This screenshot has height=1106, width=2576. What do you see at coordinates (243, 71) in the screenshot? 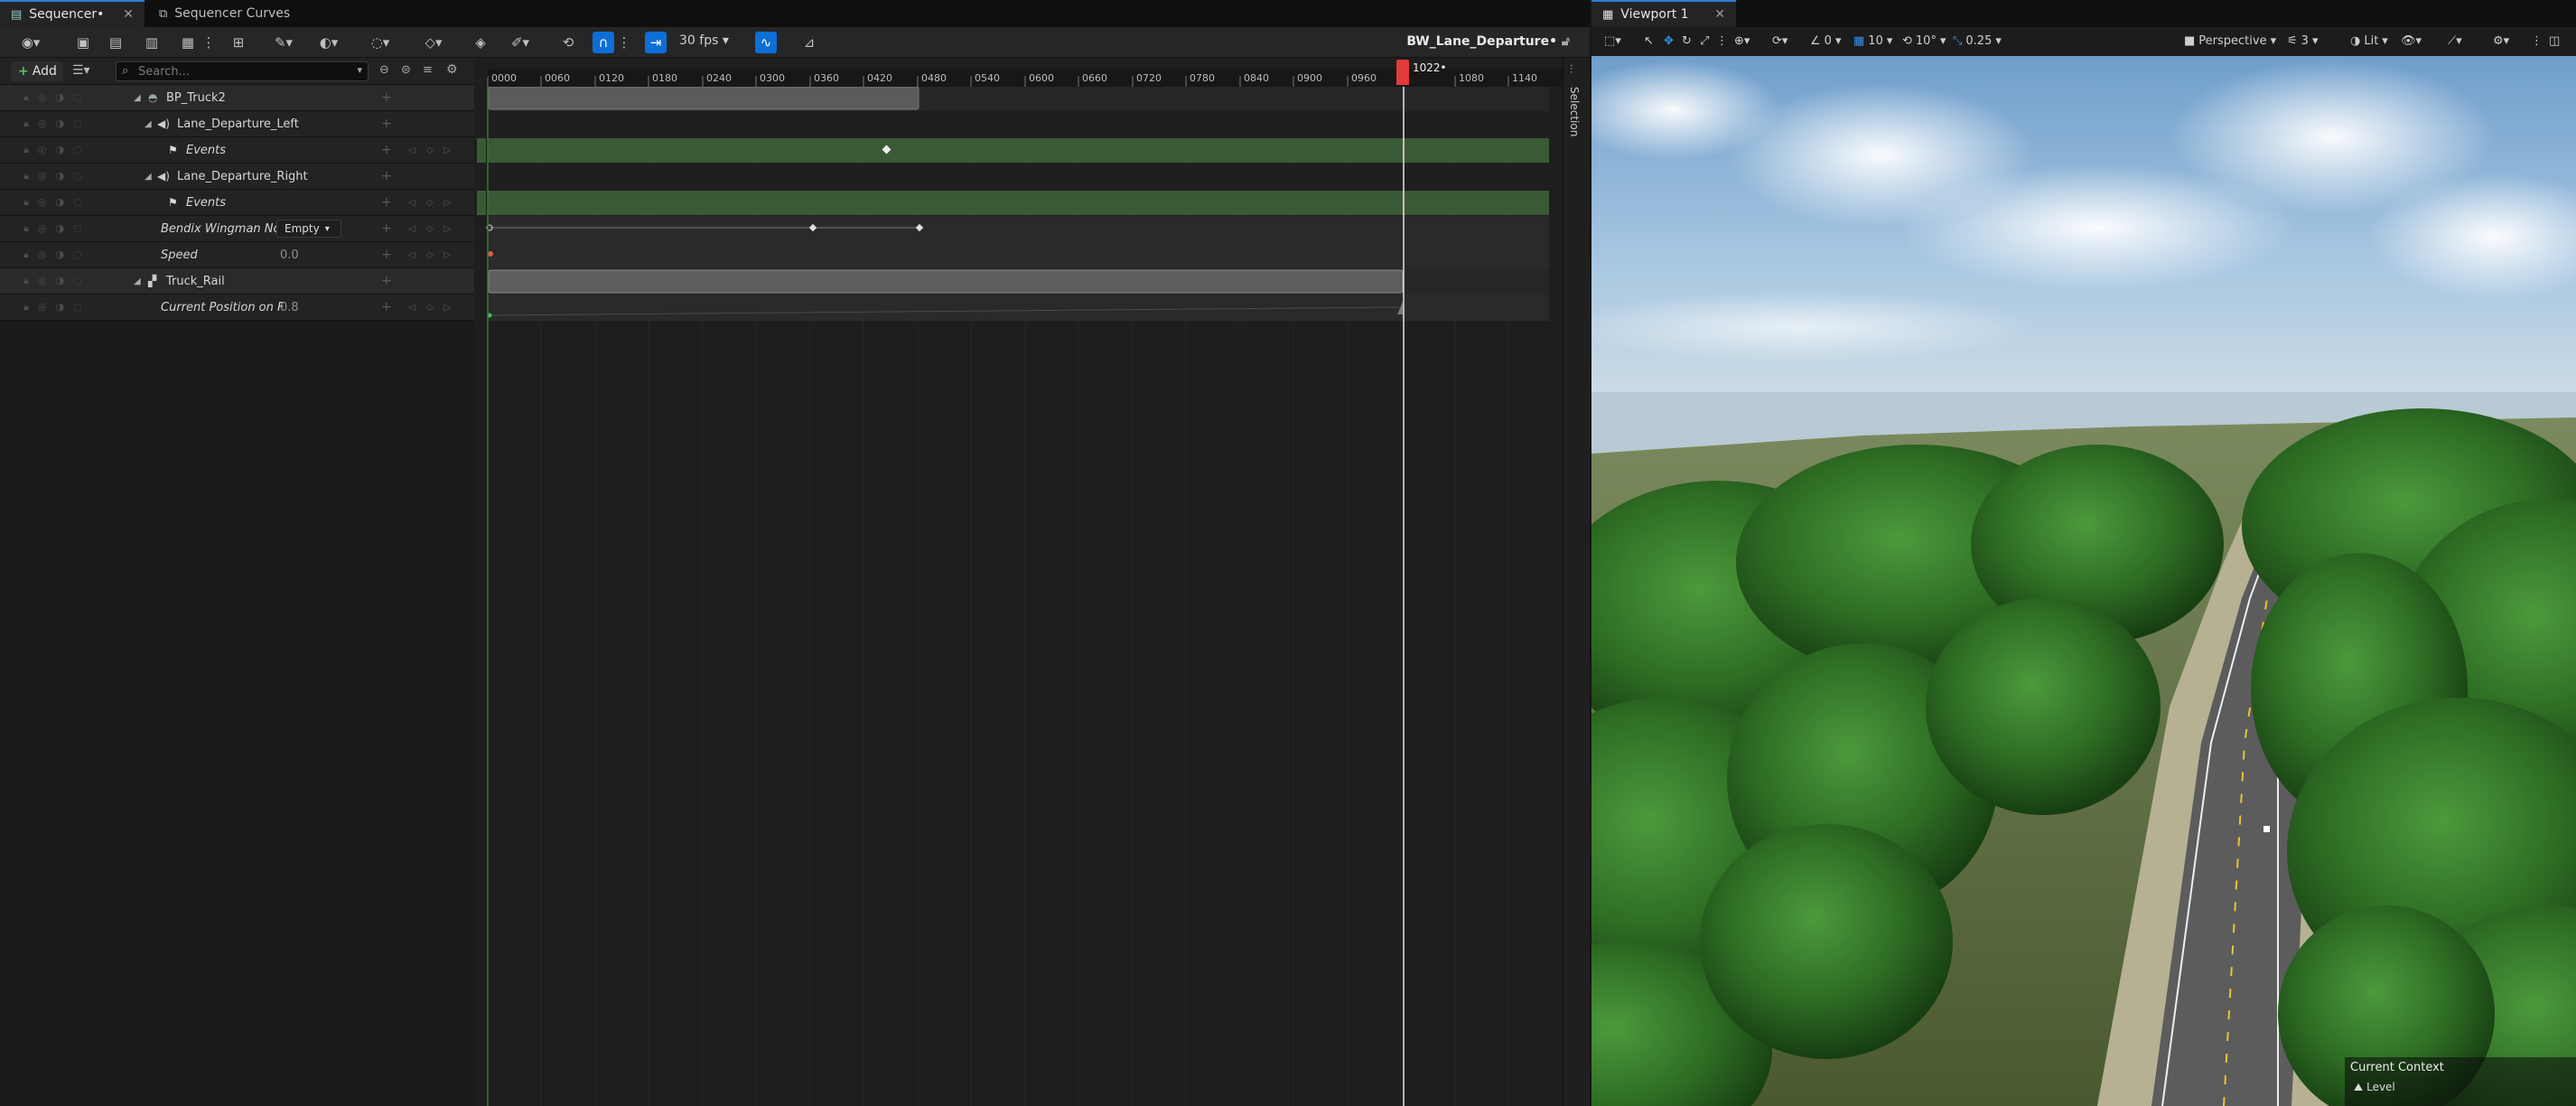
I see `search-input: ⌕ Search... ▾` at bounding box center [243, 71].